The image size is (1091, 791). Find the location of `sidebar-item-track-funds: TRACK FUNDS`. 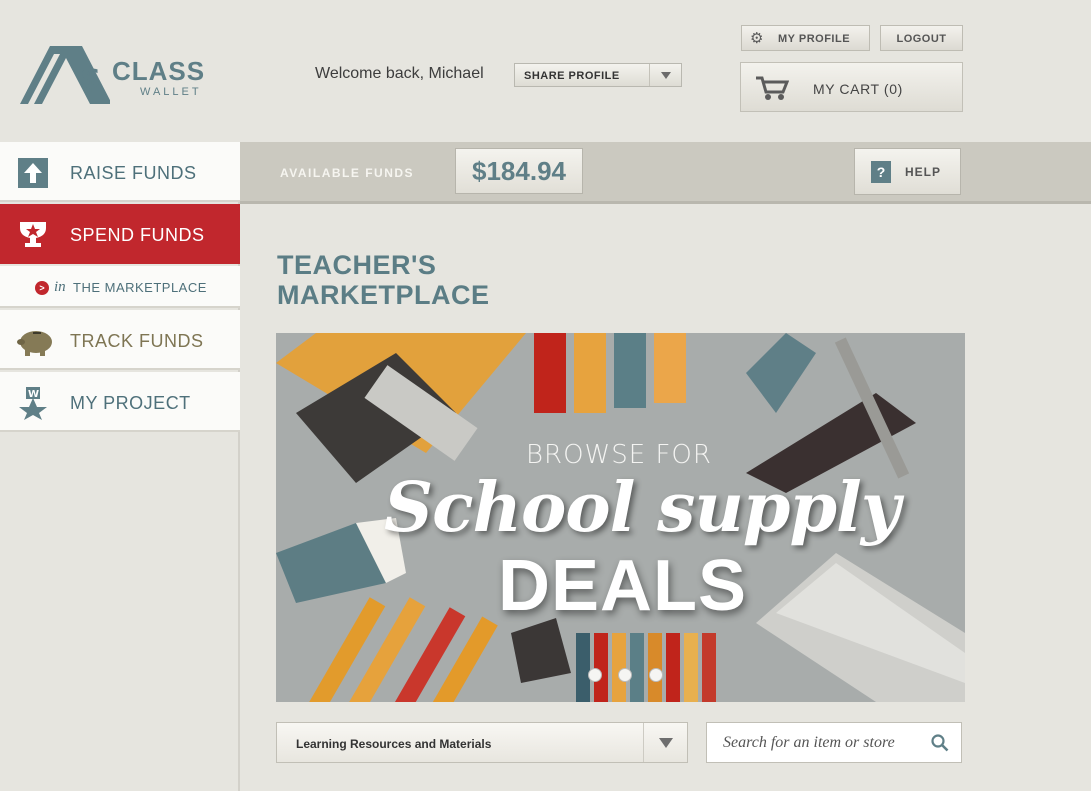

sidebar-item-track-funds: TRACK FUNDS is located at coordinates (120, 340).